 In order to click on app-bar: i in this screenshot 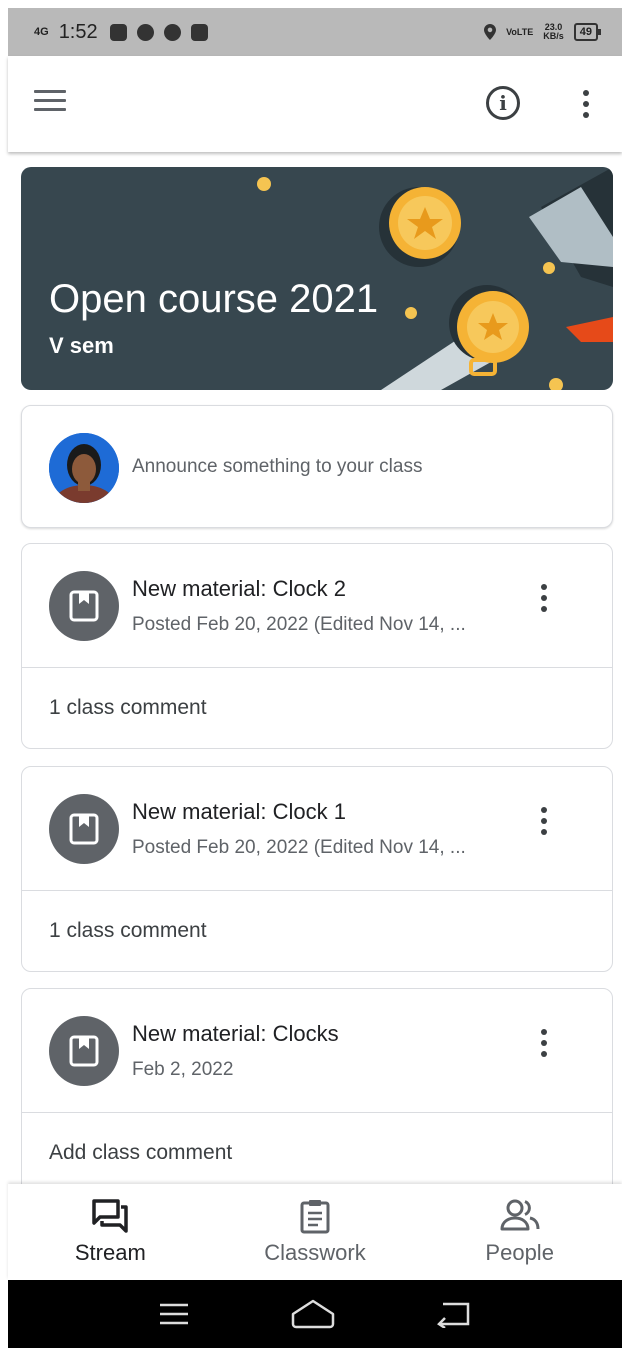, I will do `click(315, 104)`.